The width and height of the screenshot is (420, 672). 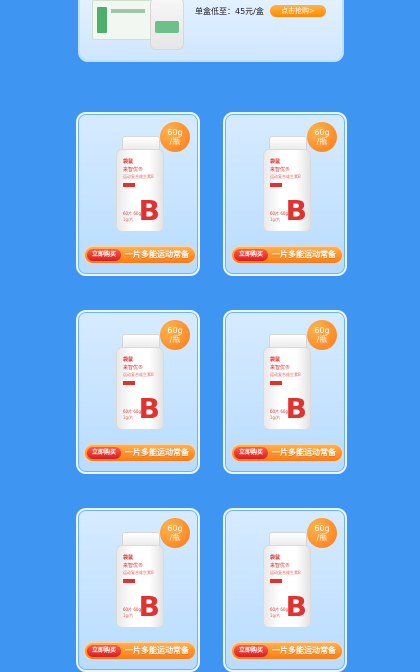 I want to click on promo-price-text: 单盒低至：45元/盒, so click(x=229, y=11).